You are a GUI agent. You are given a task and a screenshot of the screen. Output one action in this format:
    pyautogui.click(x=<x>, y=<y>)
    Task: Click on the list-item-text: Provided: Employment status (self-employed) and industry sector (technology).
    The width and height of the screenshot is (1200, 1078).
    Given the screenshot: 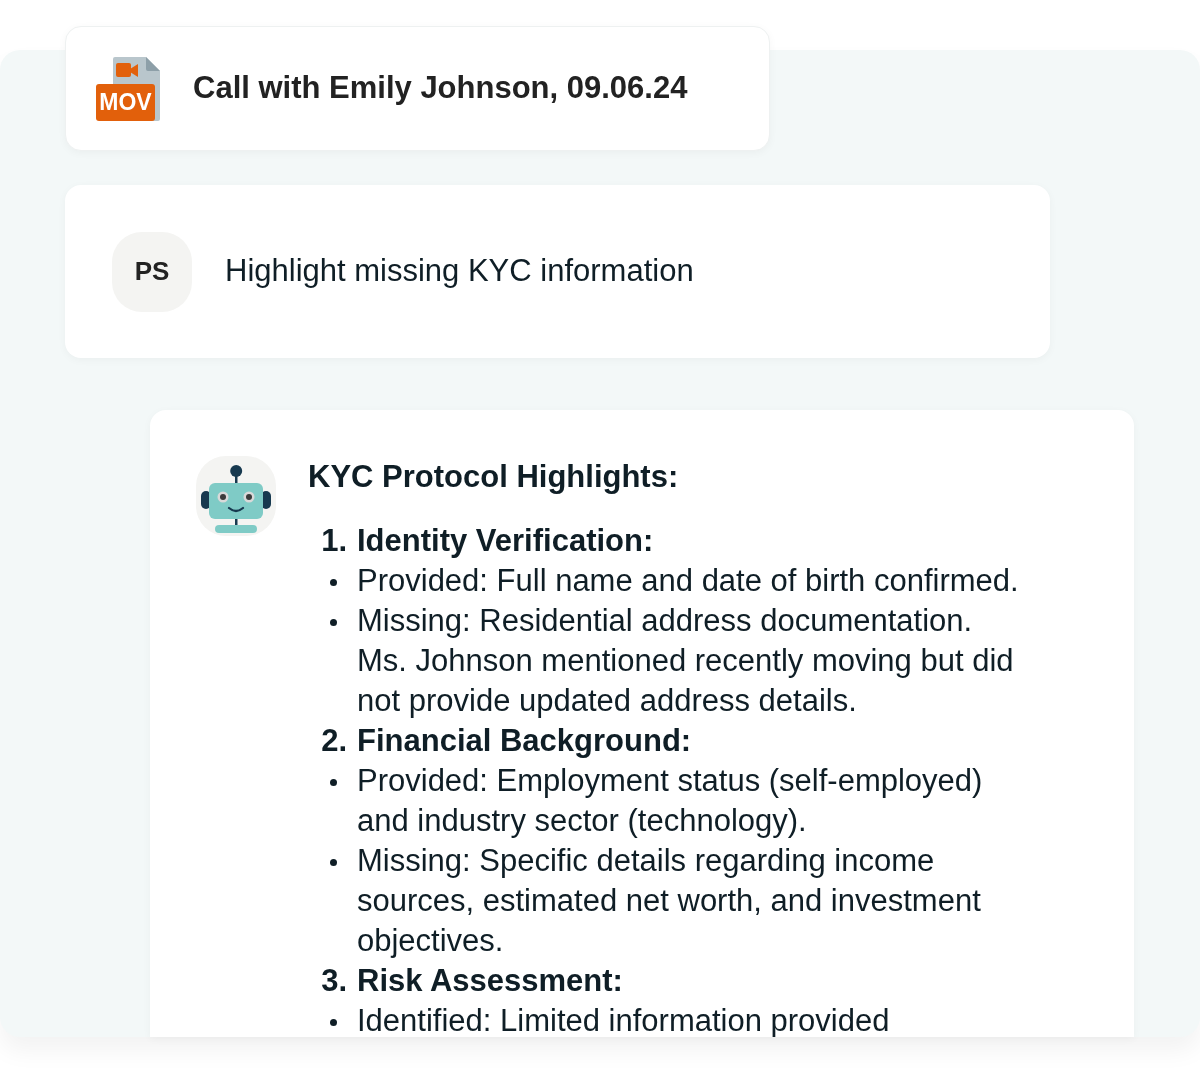 What is the action you would take?
    pyautogui.click(x=670, y=801)
    